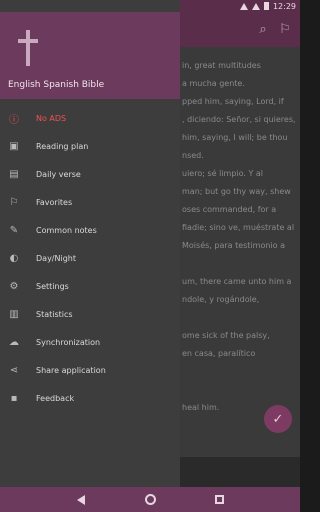 This screenshot has width=320, height=512. I want to click on menu-item-reading-plan: ▣ Reading plan, so click(90, 146).